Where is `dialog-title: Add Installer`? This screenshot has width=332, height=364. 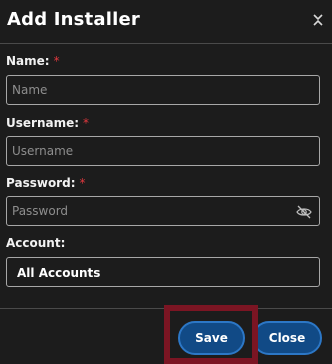 dialog-title: Add Installer is located at coordinates (73, 19).